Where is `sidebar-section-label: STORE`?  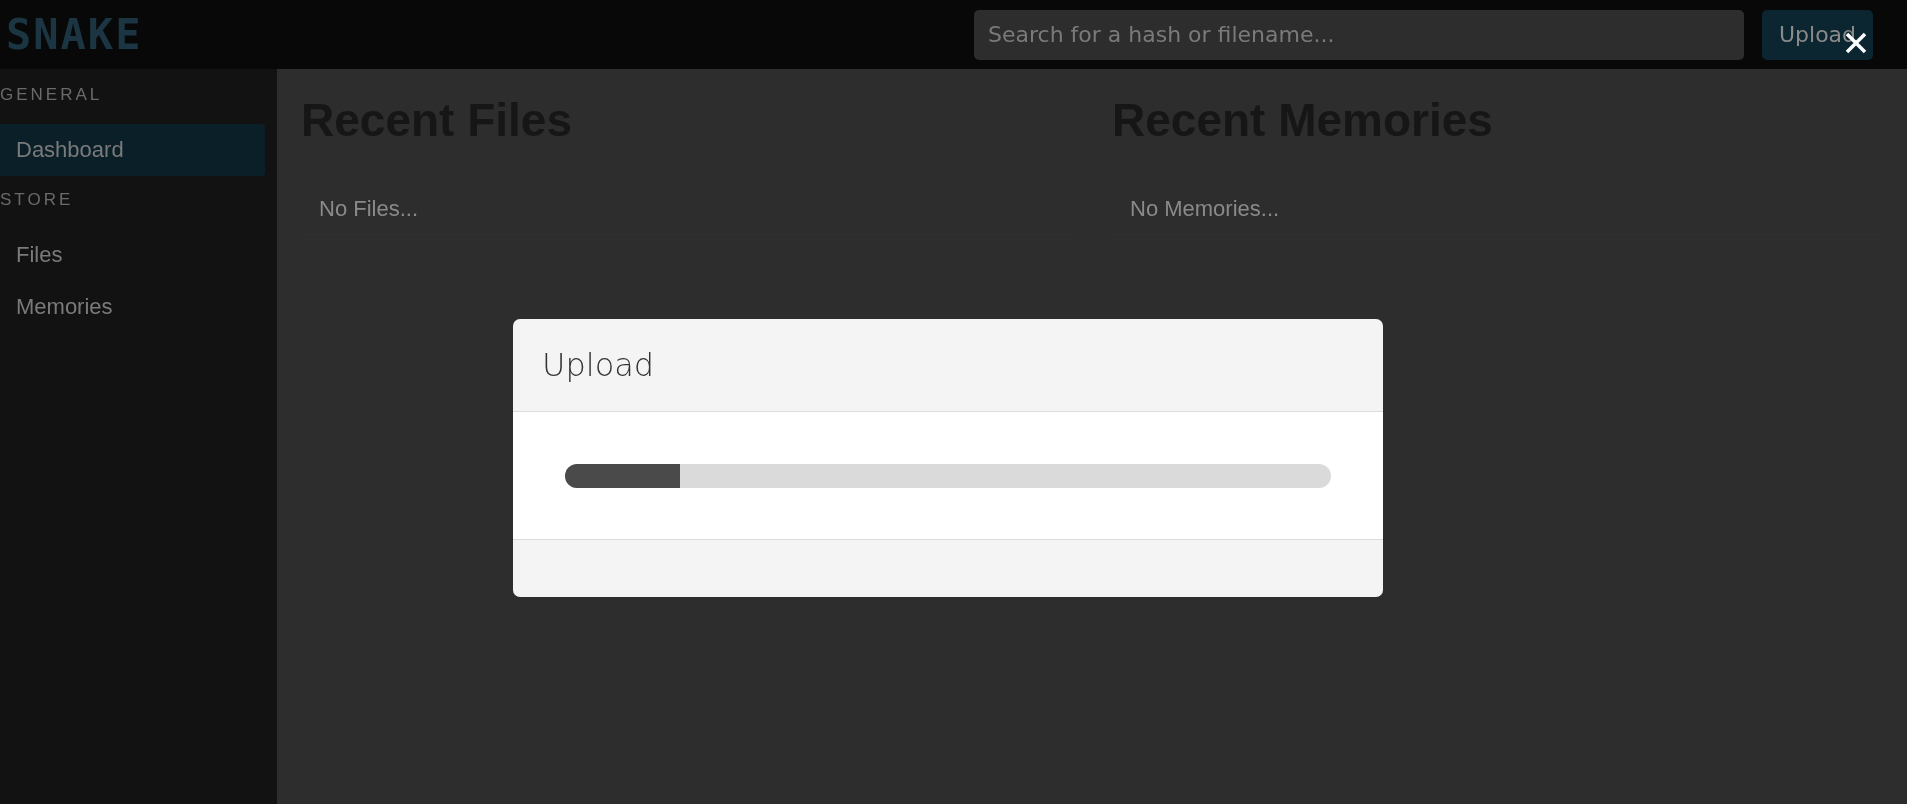
sidebar-section-label: STORE is located at coordinates (37, 200).